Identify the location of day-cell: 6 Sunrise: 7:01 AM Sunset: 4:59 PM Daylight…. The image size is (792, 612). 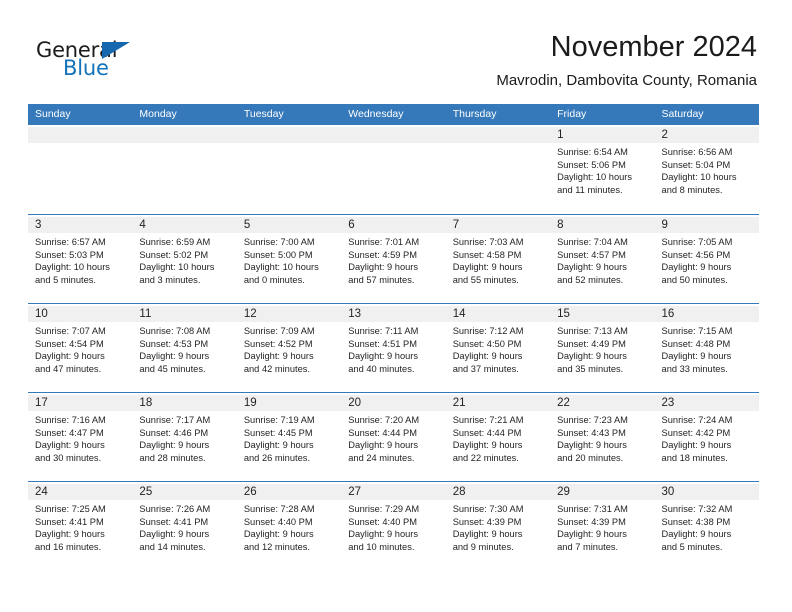
(393, 259).